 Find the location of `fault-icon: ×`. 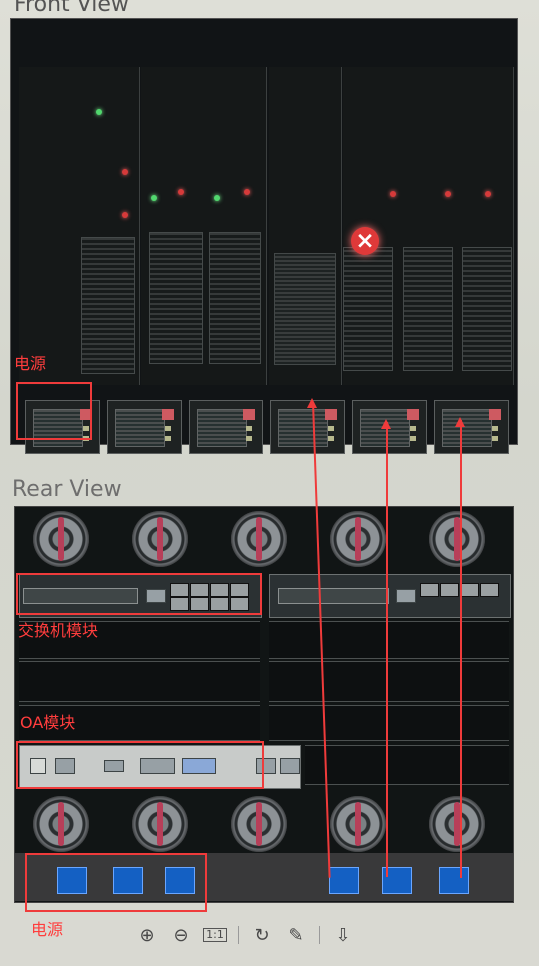

fault-icon: × is located at coordinates (365, 241).